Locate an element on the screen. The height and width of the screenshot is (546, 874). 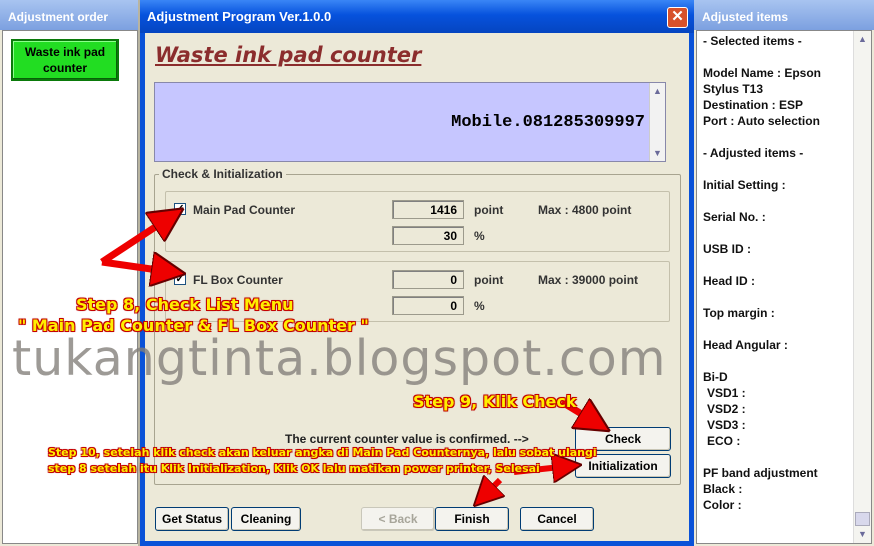
scroll-thumb is located at coordinates (862, 519).